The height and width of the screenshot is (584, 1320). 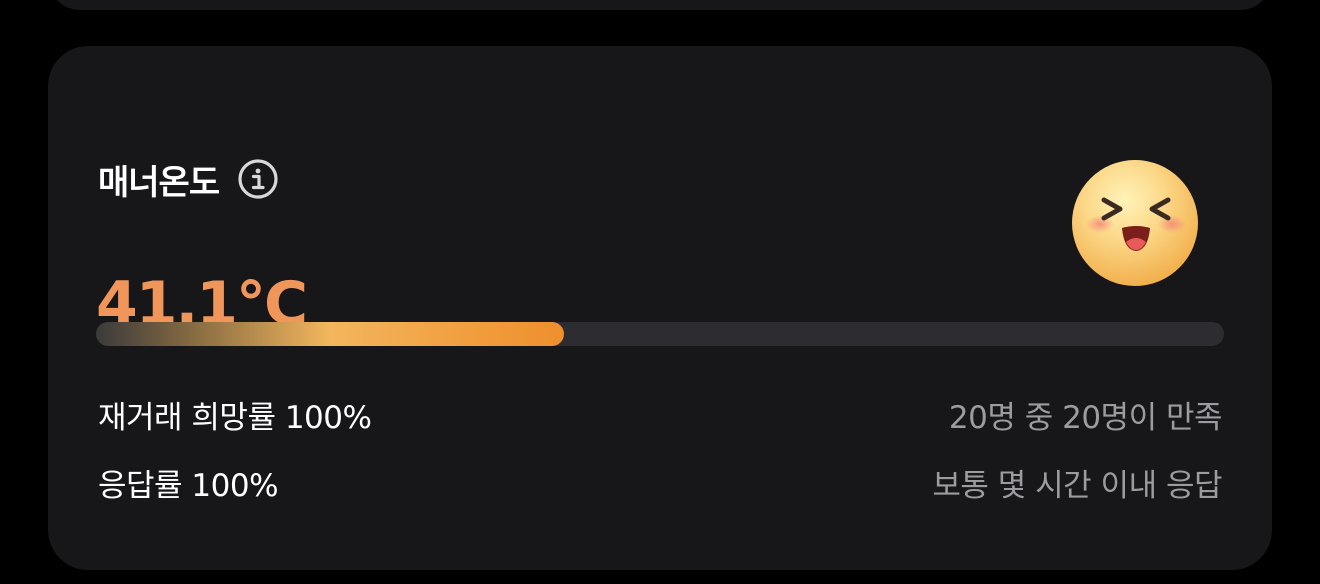 What do you see at coordinates (330, 334) in the screenshot?
I see `temperature-progress-fill` at bounding box center [330, 334].